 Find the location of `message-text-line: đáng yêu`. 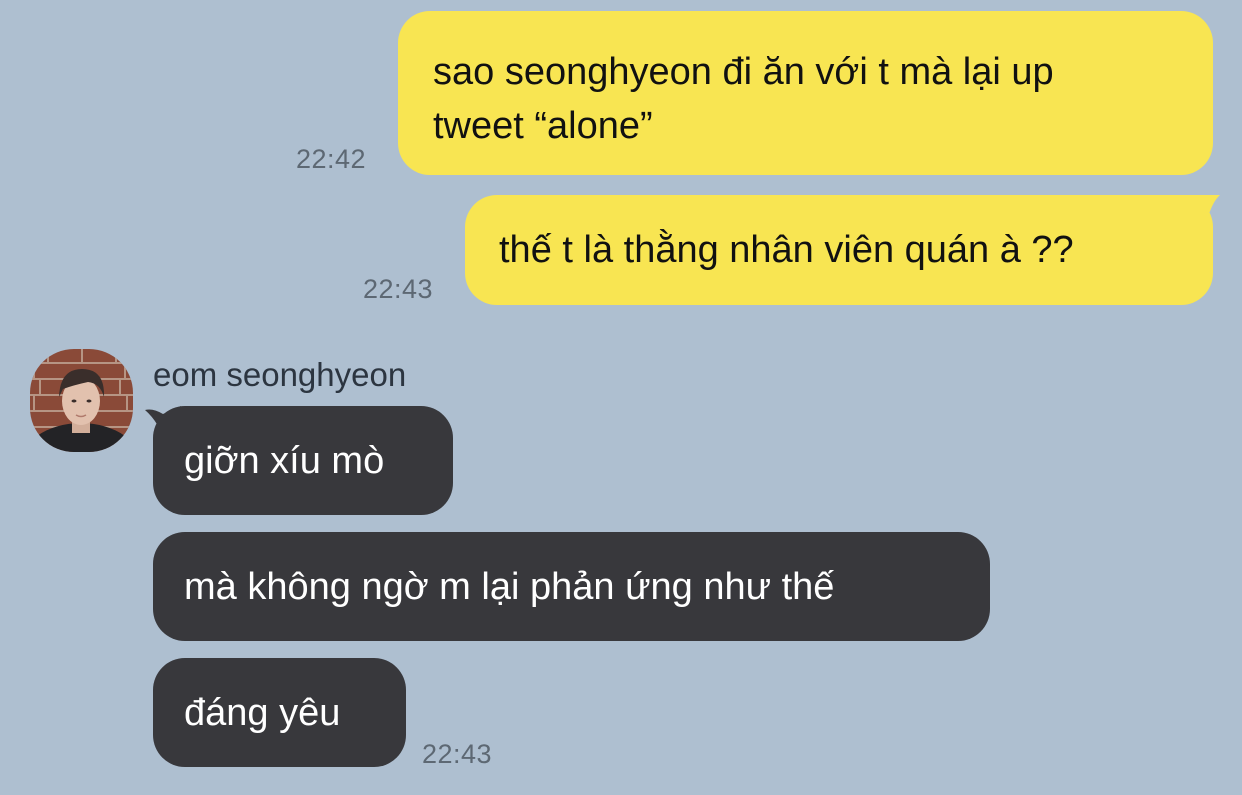

message-text-line: đáng yêu is located at coordinates (262, 713).